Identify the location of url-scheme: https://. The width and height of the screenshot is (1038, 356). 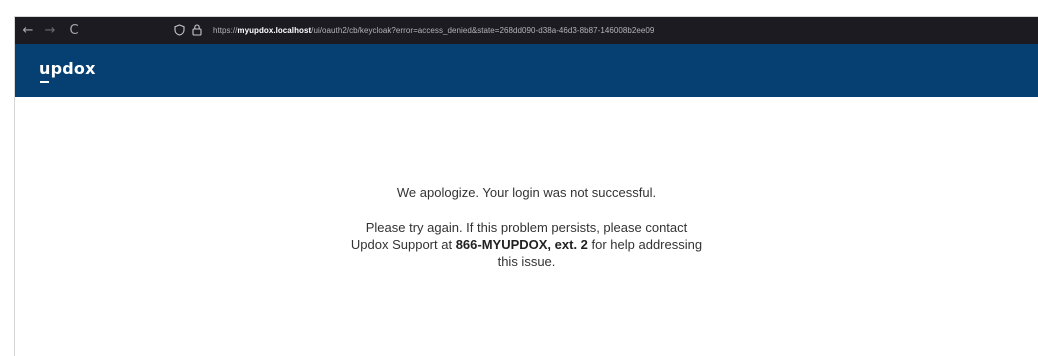
(225, 30).